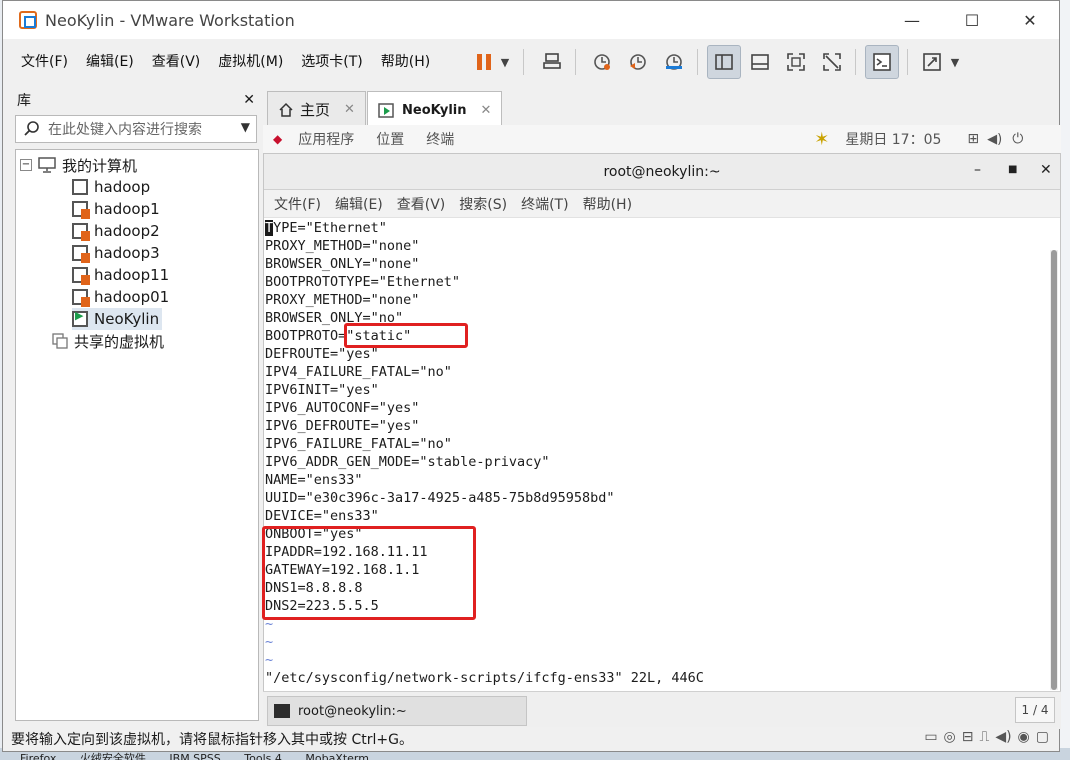 The height and width of the screenshot is (760, 1070). What do you see at coordinates (390, 139) in the screenshot?
I see `guest-menu-places: 位置` at bounding box center [390, 139].